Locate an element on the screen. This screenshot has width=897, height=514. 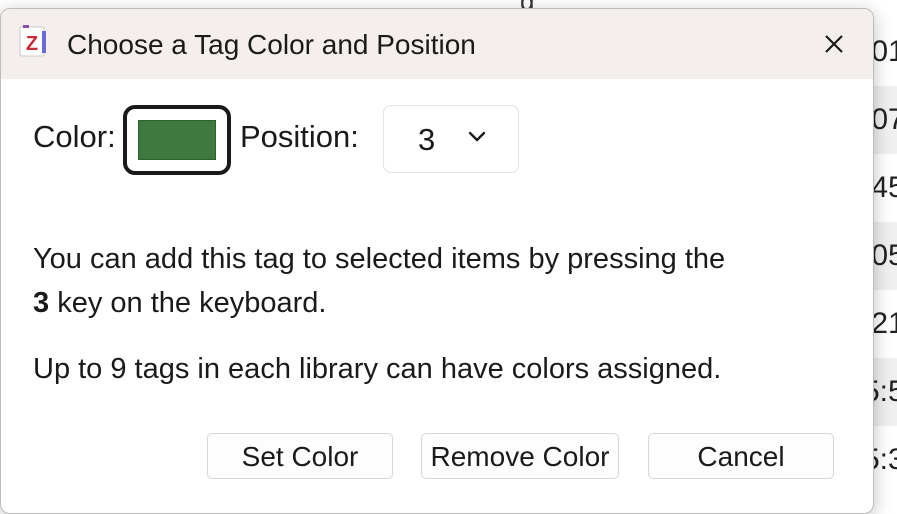
remove-color-button: Remove Color is located at coordinates (520, 456).